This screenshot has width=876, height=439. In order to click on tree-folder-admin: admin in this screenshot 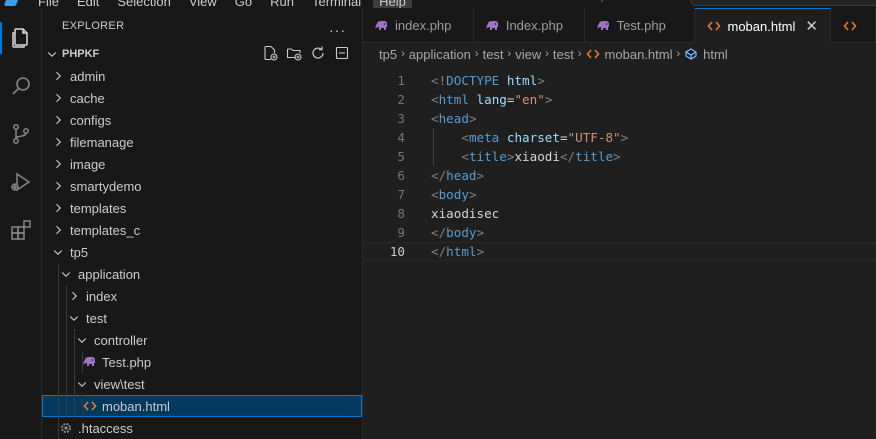, I will do `click(202, 76)`.